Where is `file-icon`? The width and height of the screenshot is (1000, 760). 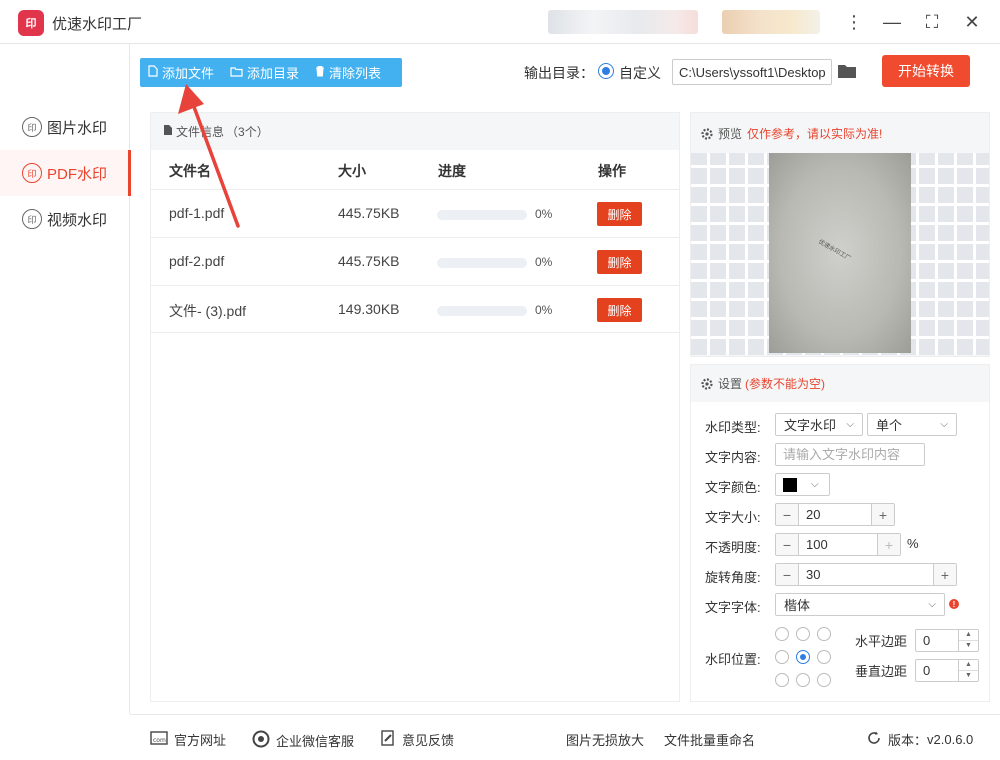
file-icon is located at coordinates (153, 72).